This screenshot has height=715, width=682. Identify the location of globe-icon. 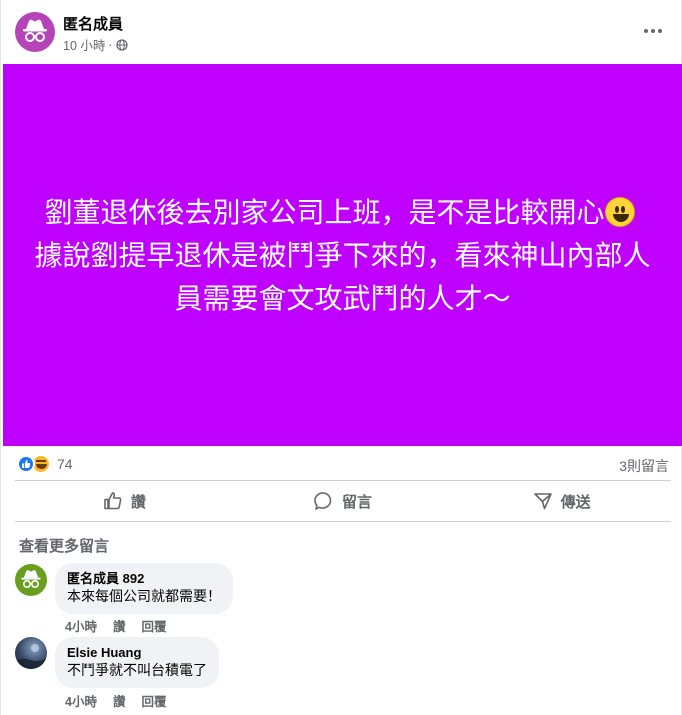
(121, 44).